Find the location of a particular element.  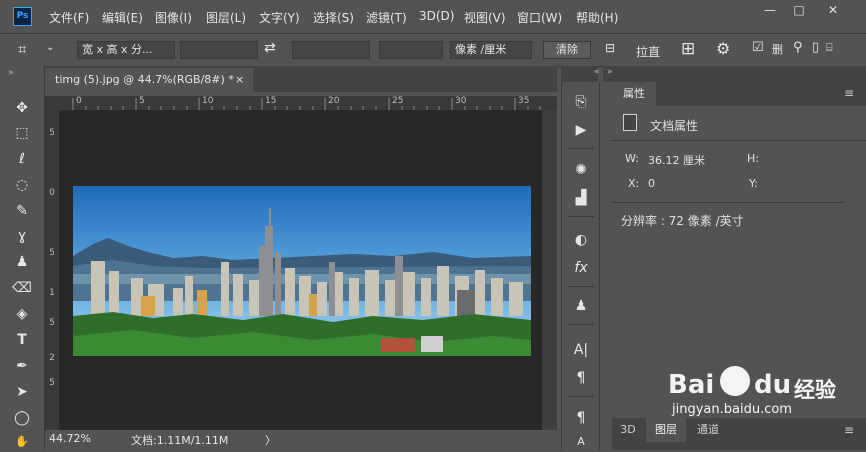

zoom-level: 44.72% is located at coordinates (70, 438).